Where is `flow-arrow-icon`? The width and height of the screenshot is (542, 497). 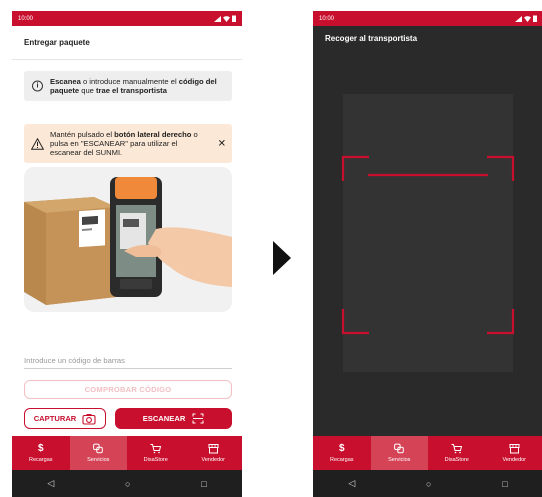
flow-arrow-icon is located at coordinates (282, 258).